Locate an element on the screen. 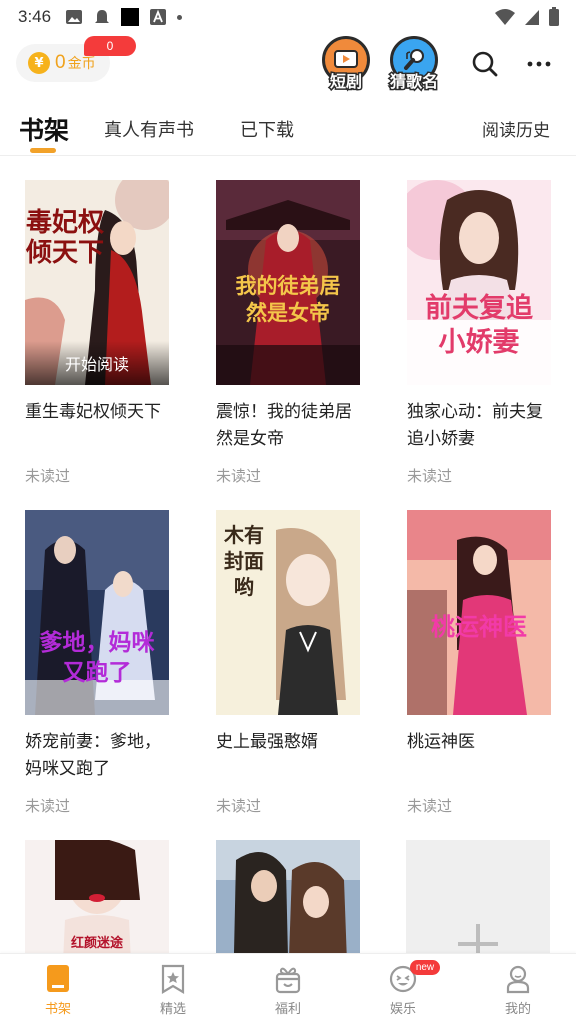  book-card: 爹地，妈咪又跑了 娇宠前妻：爹地，妈咪又跑了 未读过 is located at coordinates (99, 663).